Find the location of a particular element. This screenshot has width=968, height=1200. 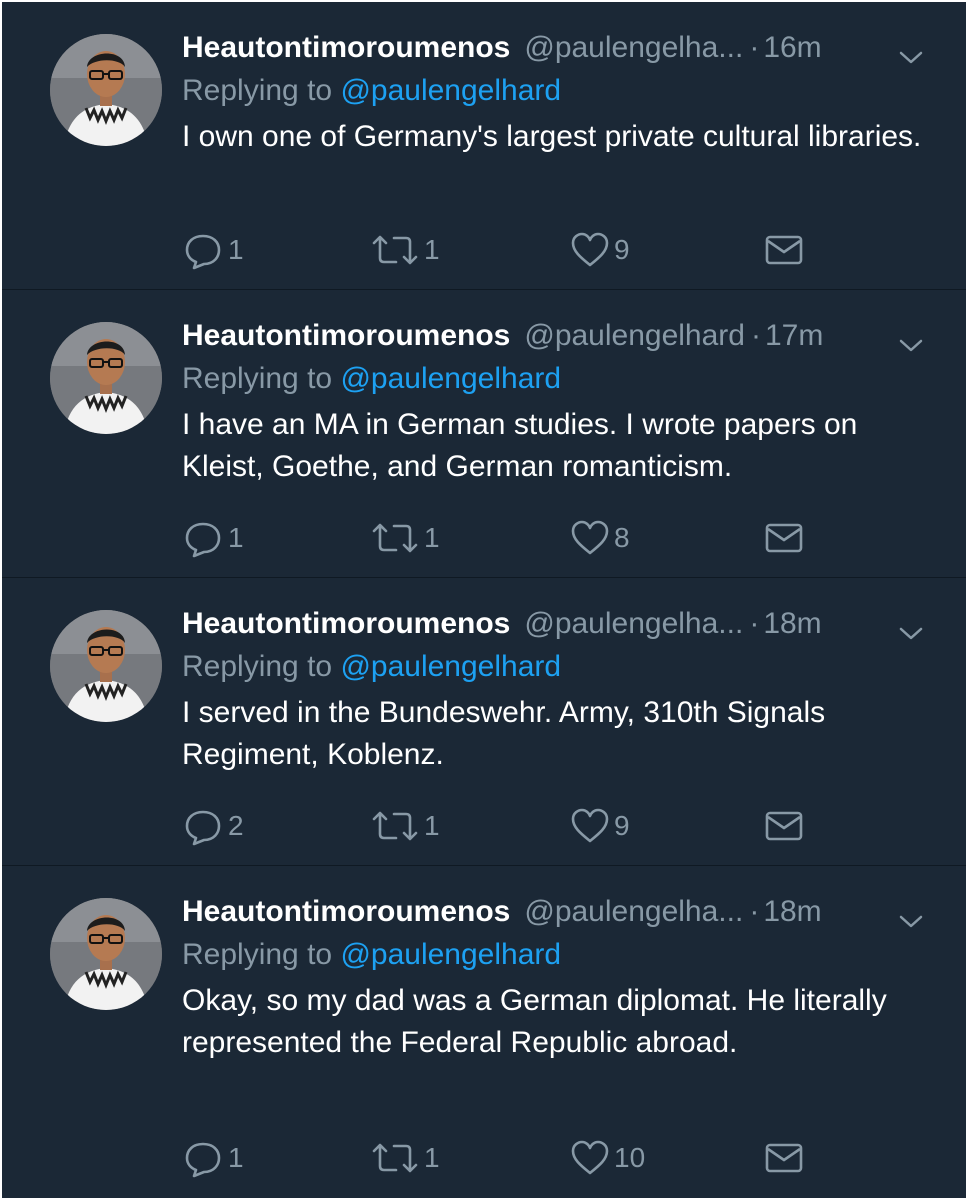

reply-button: 2 is located at coordinates (213, 826).